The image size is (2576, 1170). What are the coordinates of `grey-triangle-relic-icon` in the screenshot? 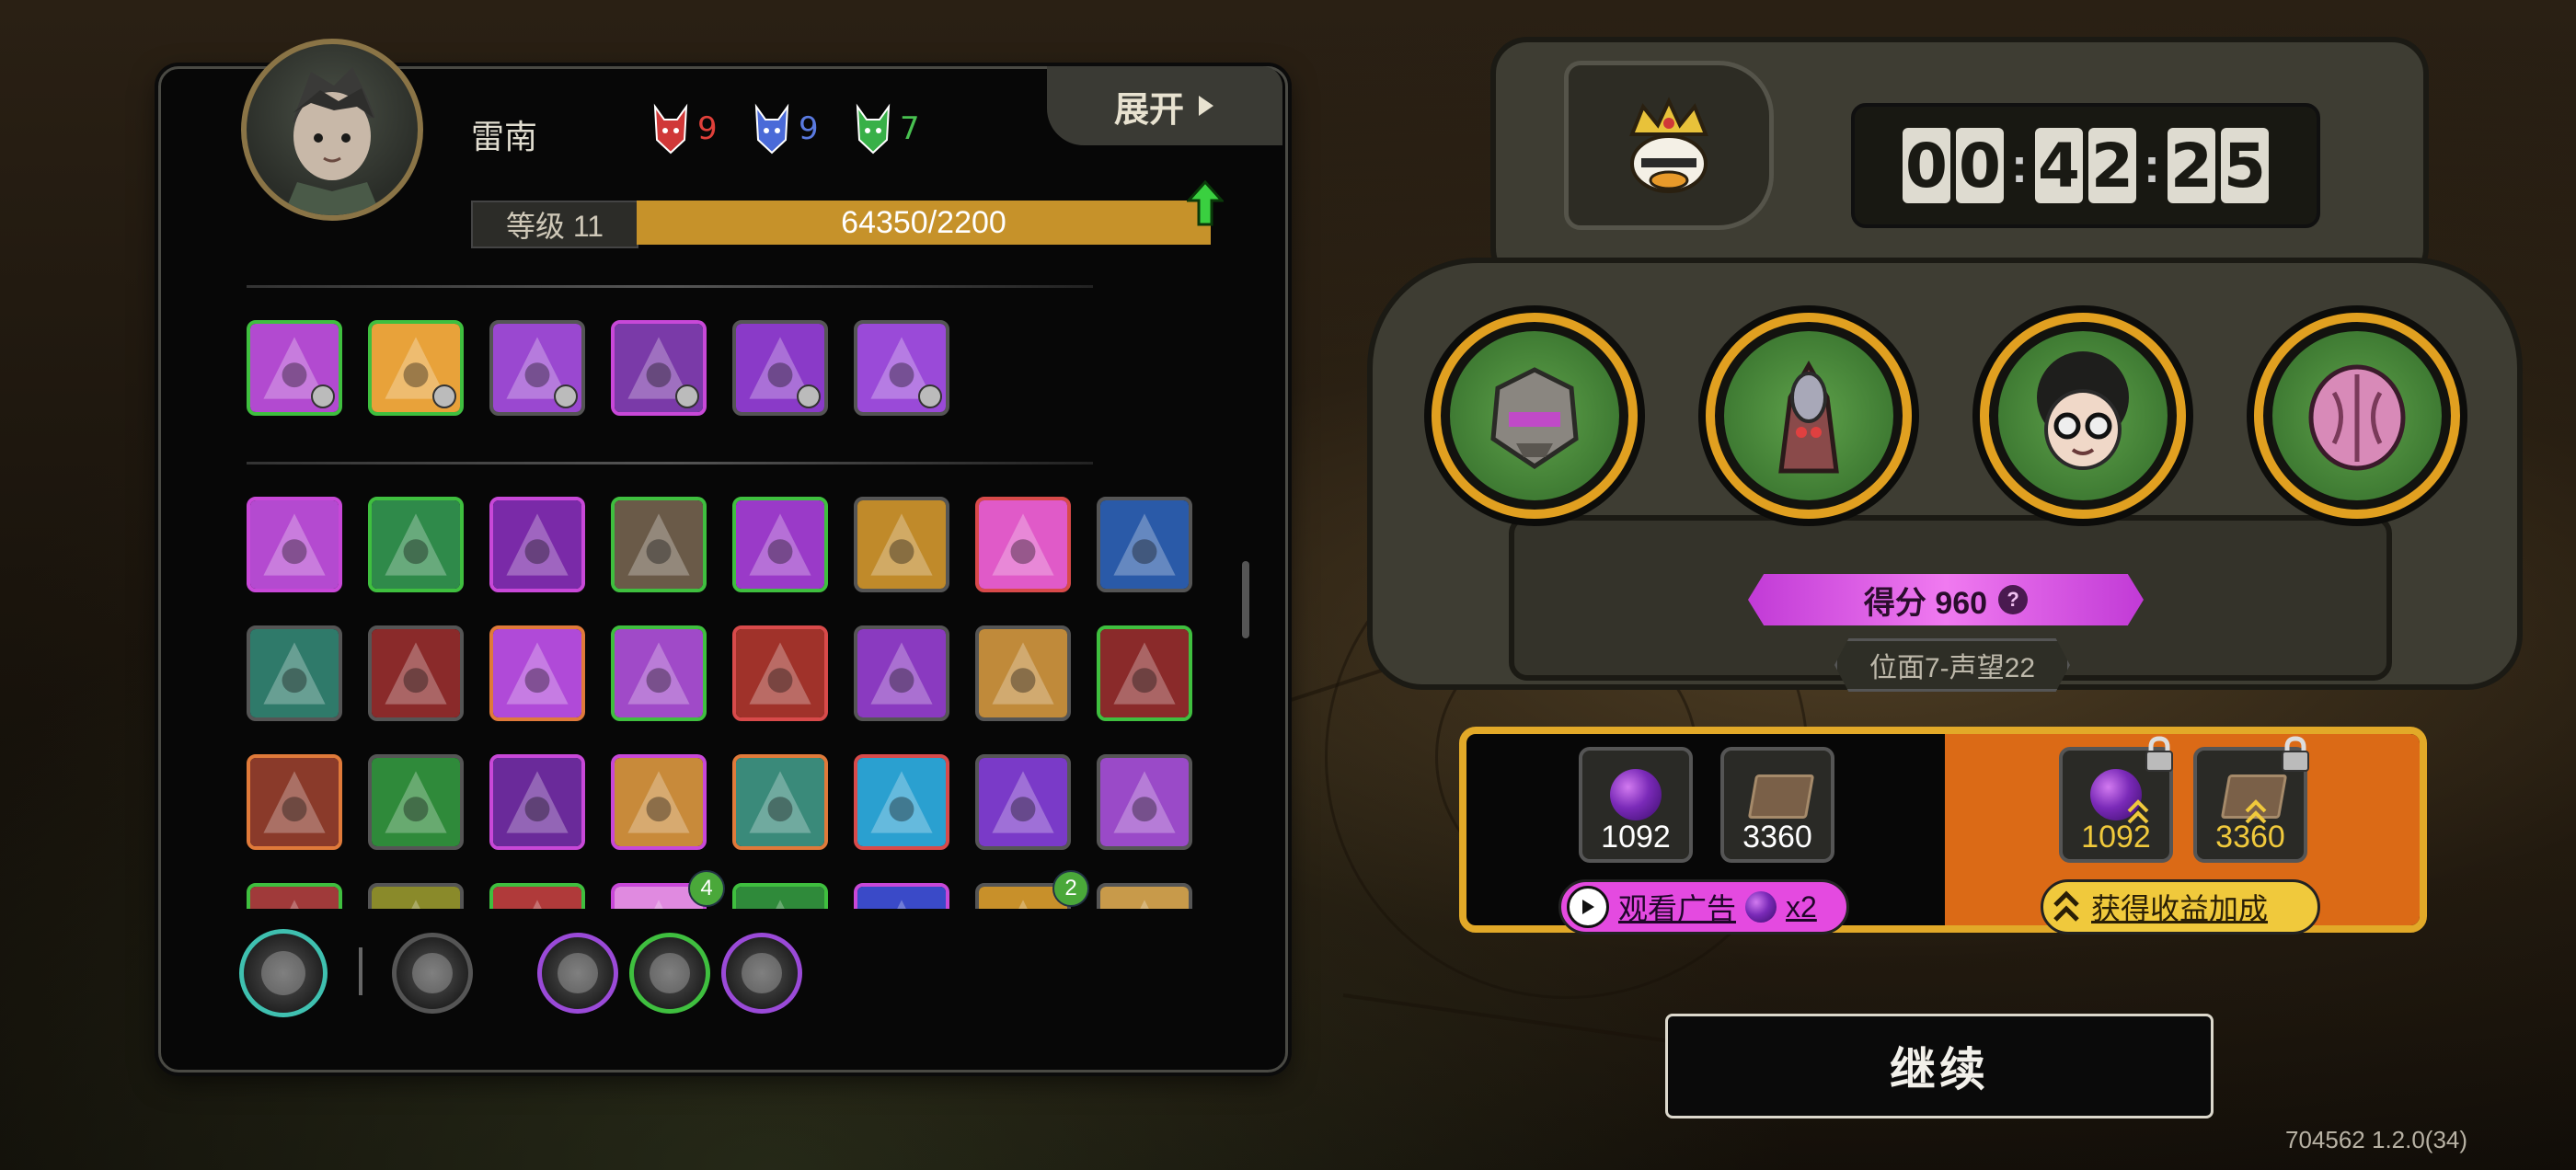 It's located at (670, 973).